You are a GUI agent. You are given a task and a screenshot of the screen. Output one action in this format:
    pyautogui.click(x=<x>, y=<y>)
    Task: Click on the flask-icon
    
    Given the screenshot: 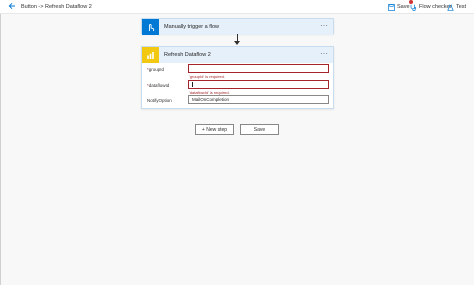 What is the action you would take?
    pyautogui.click(x=450, y=7)
    